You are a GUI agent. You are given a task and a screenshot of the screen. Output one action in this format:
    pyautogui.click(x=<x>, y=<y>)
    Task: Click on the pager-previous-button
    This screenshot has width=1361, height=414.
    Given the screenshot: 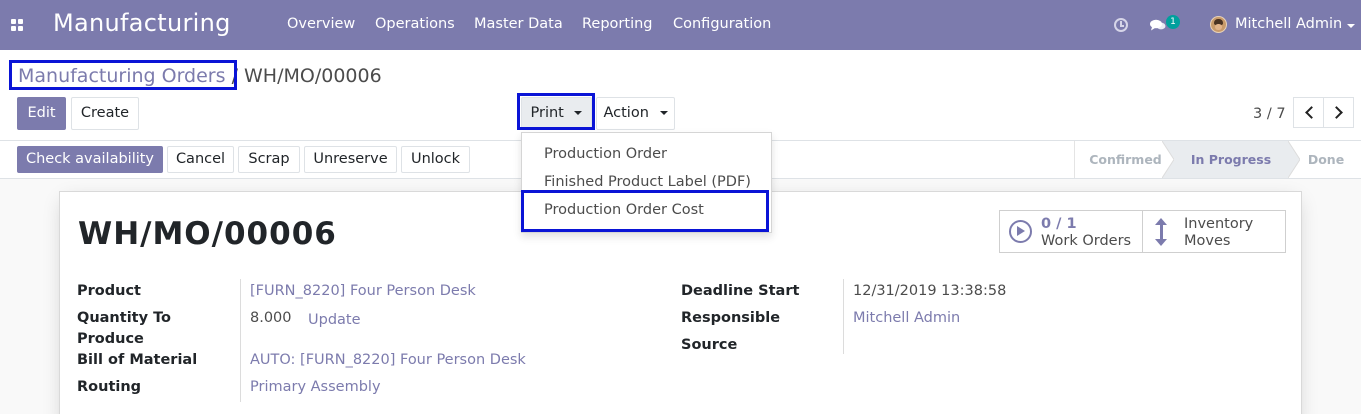 What is the action you would take?
    pyautogui.click(x=1308, y=112)
    